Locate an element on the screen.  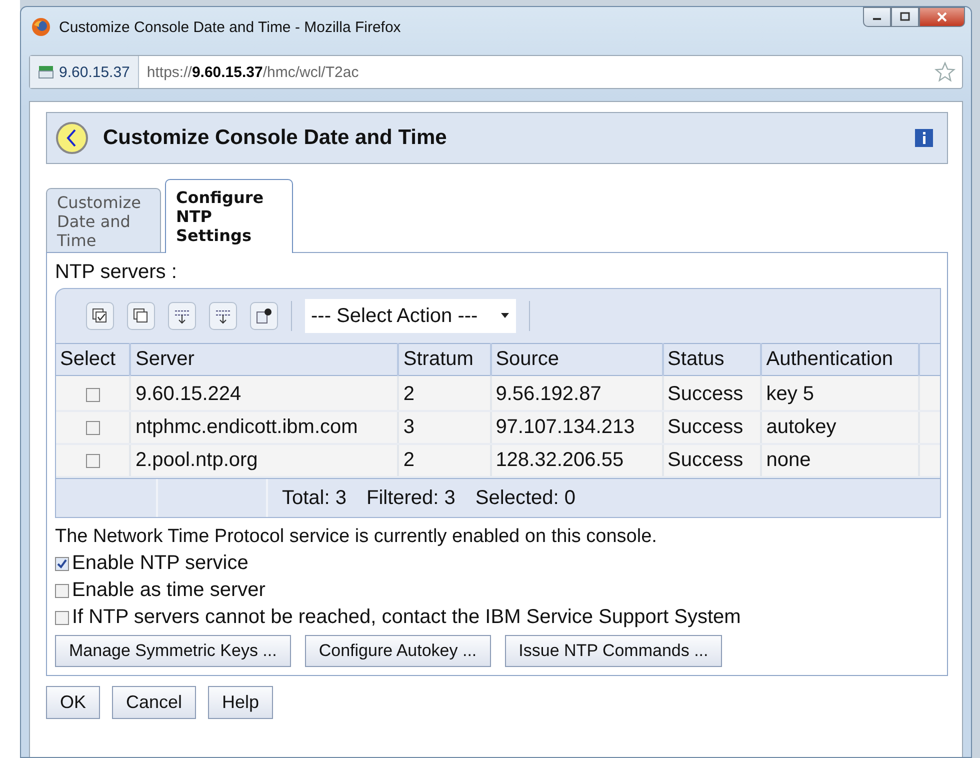
table-cell: 2.pool.ntp.org is located at coordinates (264, 460).